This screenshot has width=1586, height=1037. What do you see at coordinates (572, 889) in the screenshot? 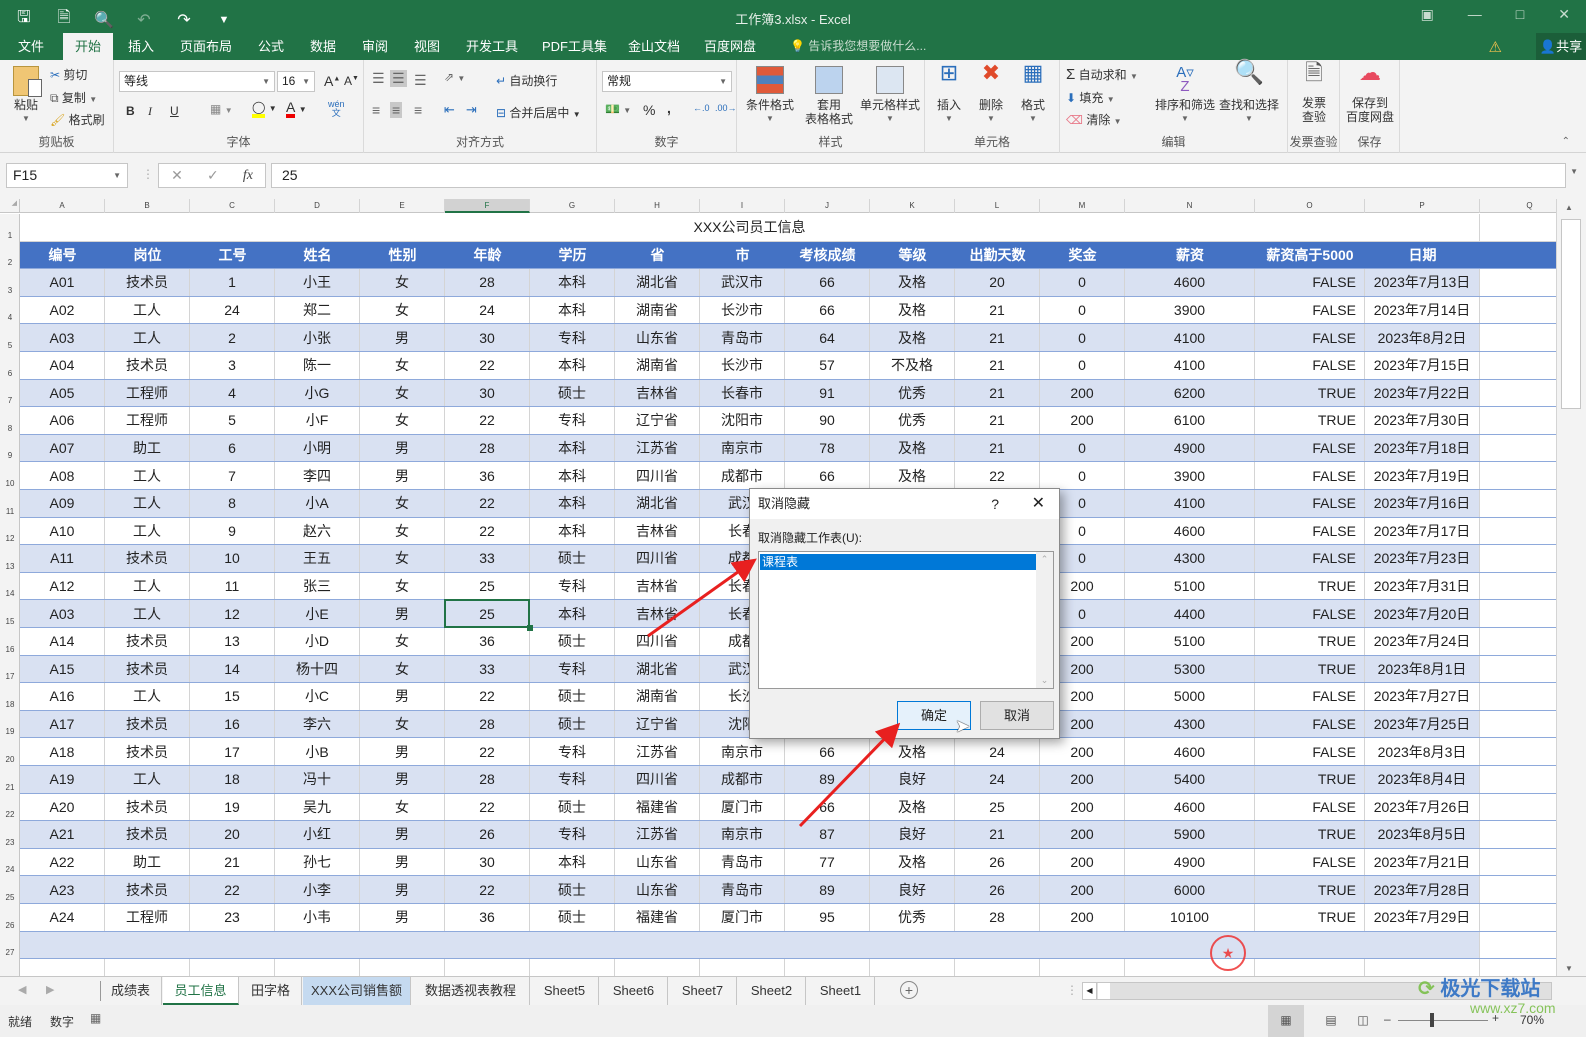
I see `table-cell: 硕士` at bounding box center [572, 889].